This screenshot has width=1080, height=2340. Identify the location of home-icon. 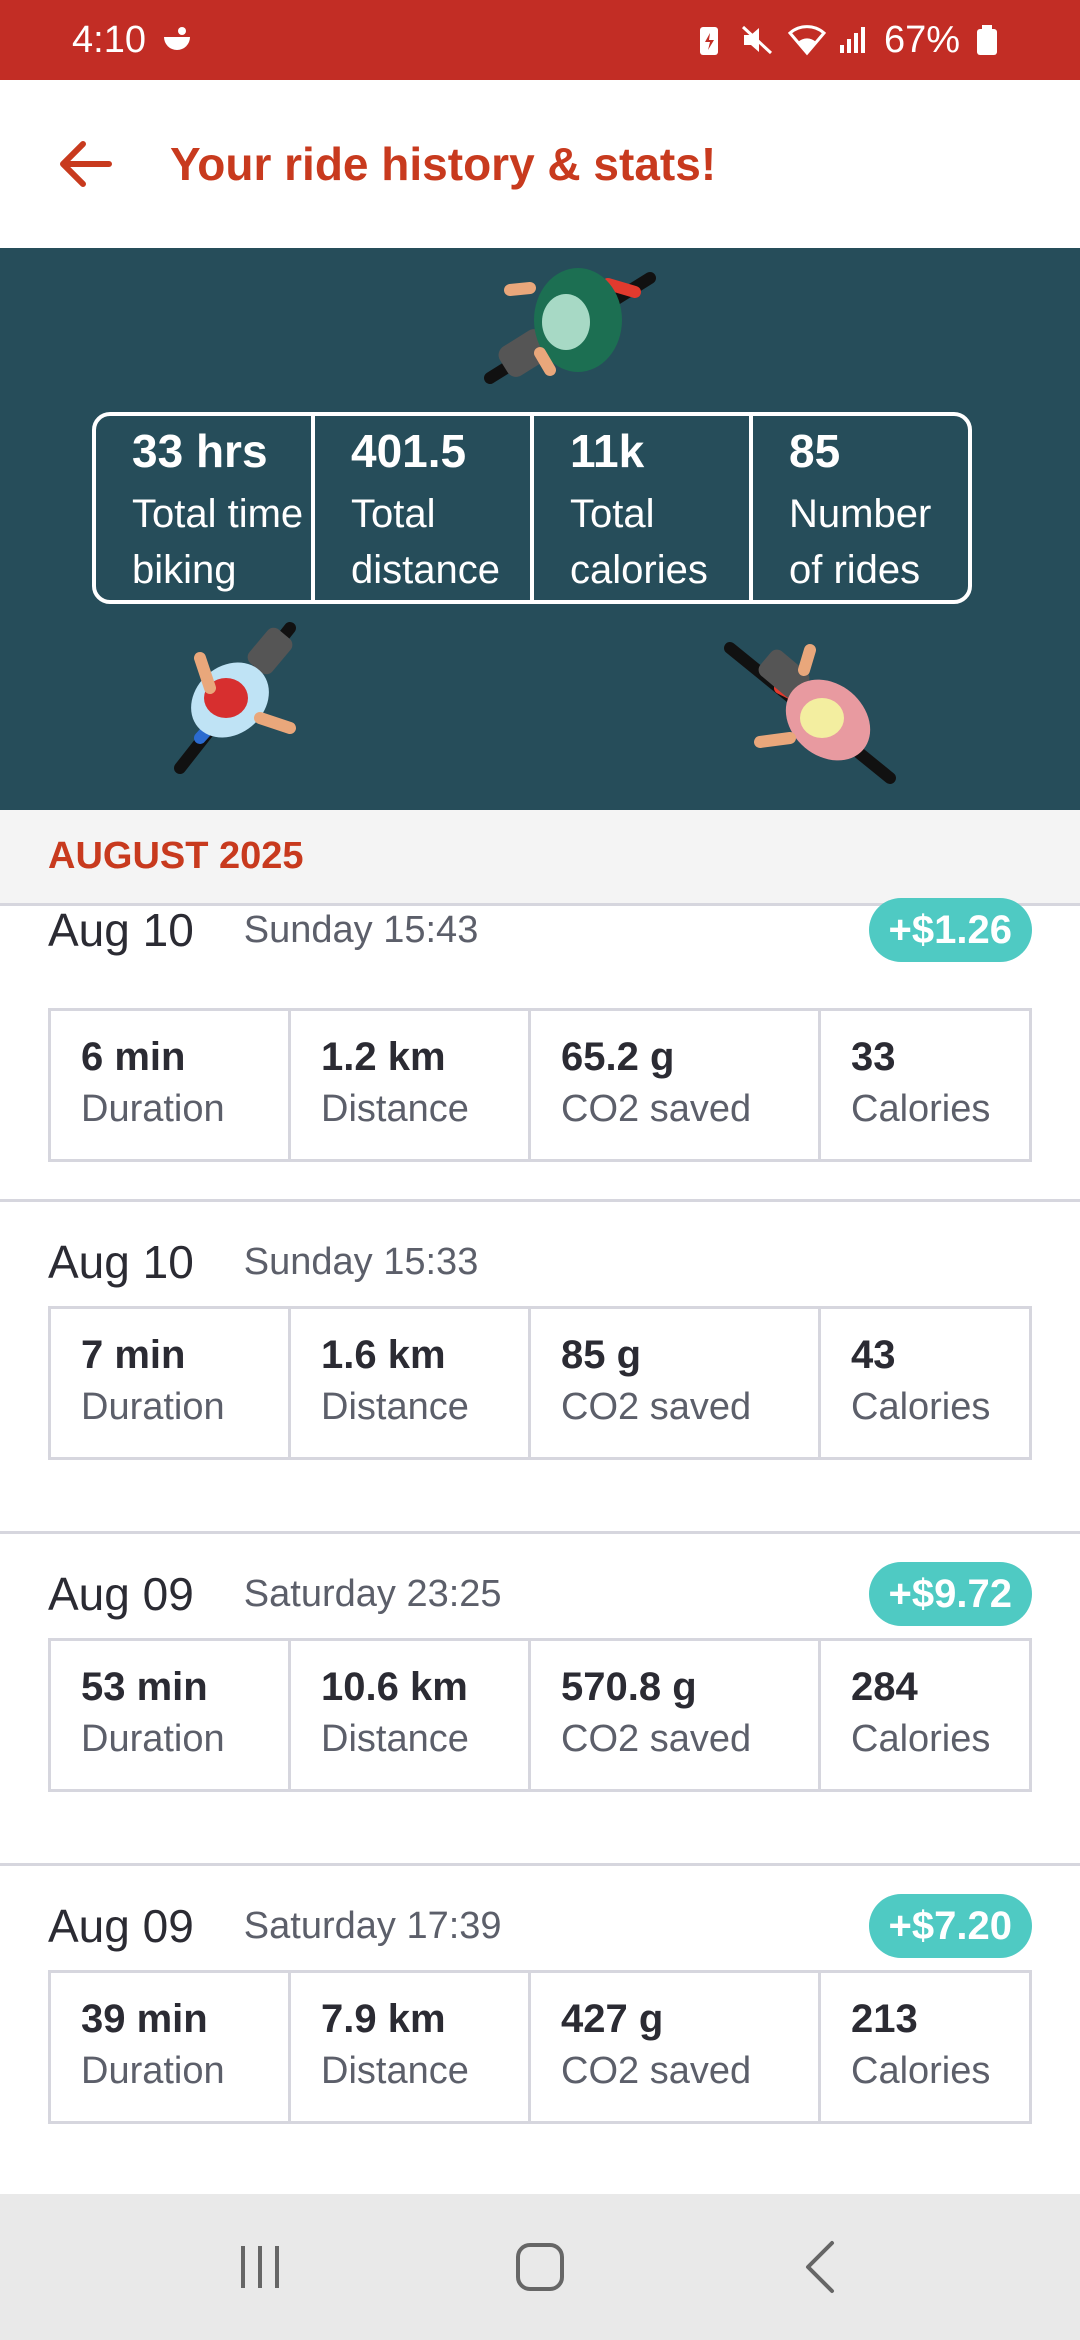
(540, 2267).